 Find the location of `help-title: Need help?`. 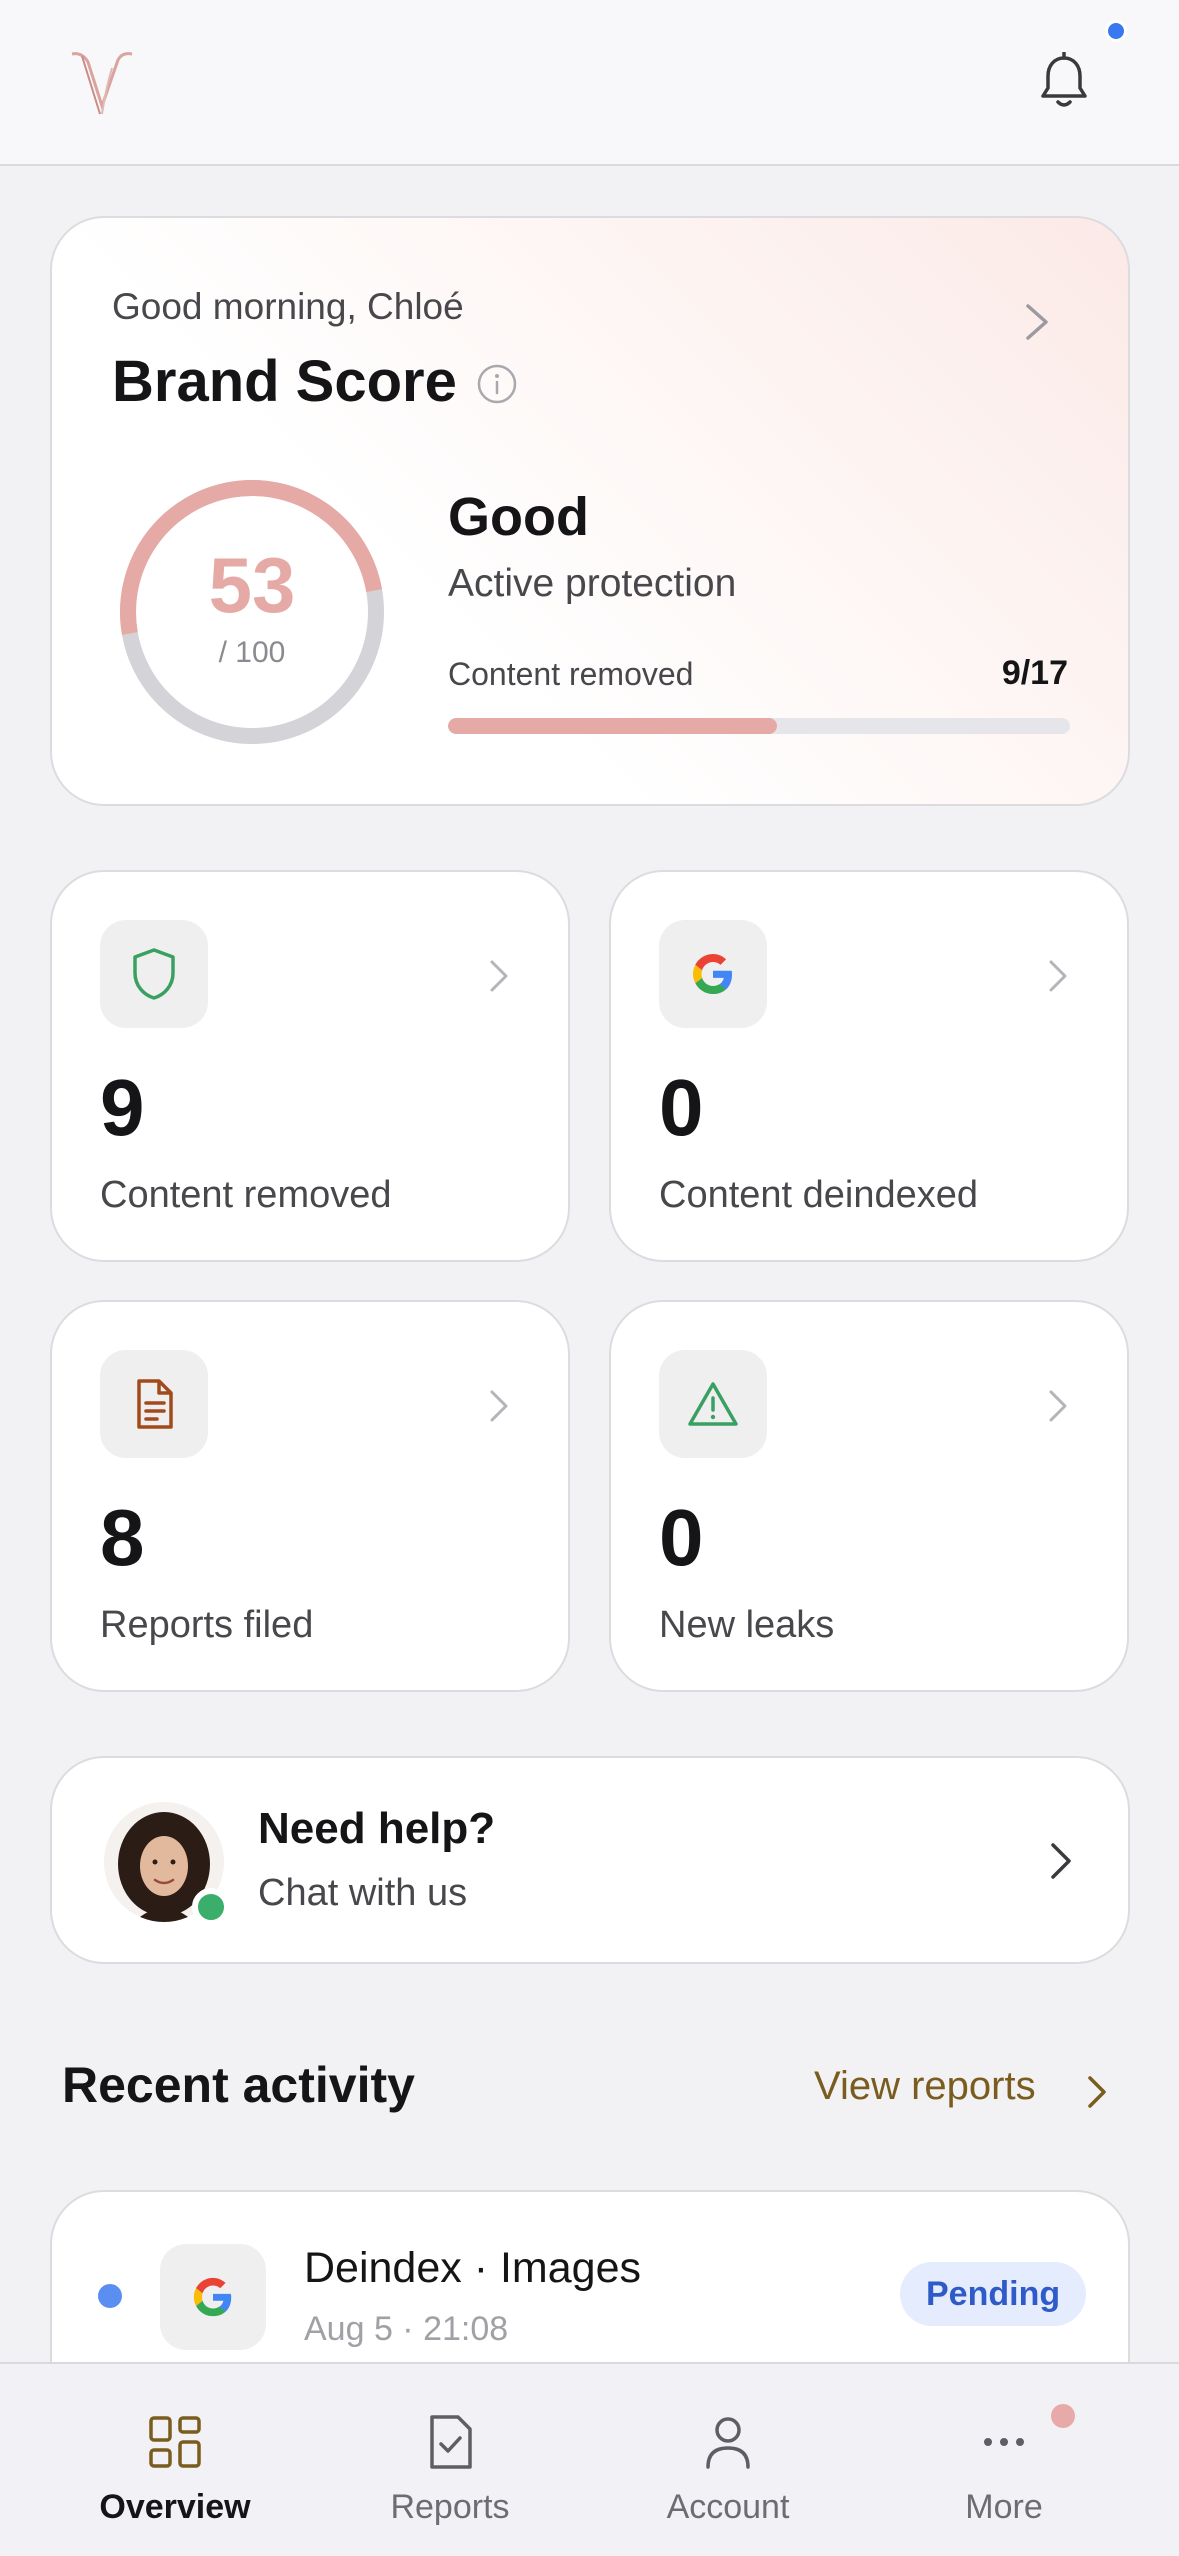

help-title: Need help? is located at coordinates (377, 1828).